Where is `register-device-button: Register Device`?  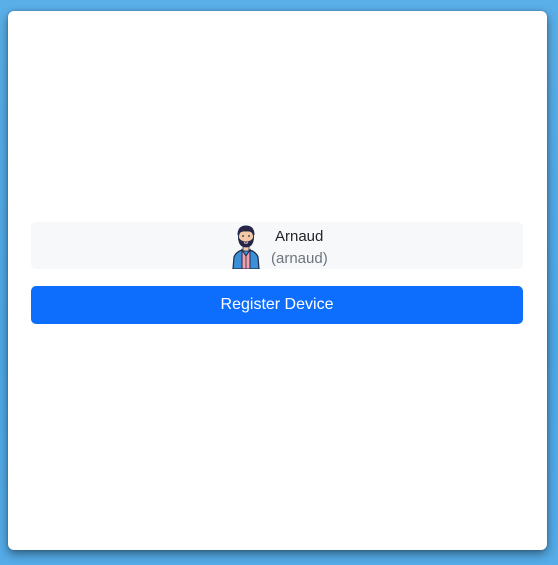 register-device-button: Register Device is located at coordinates (277, 305).